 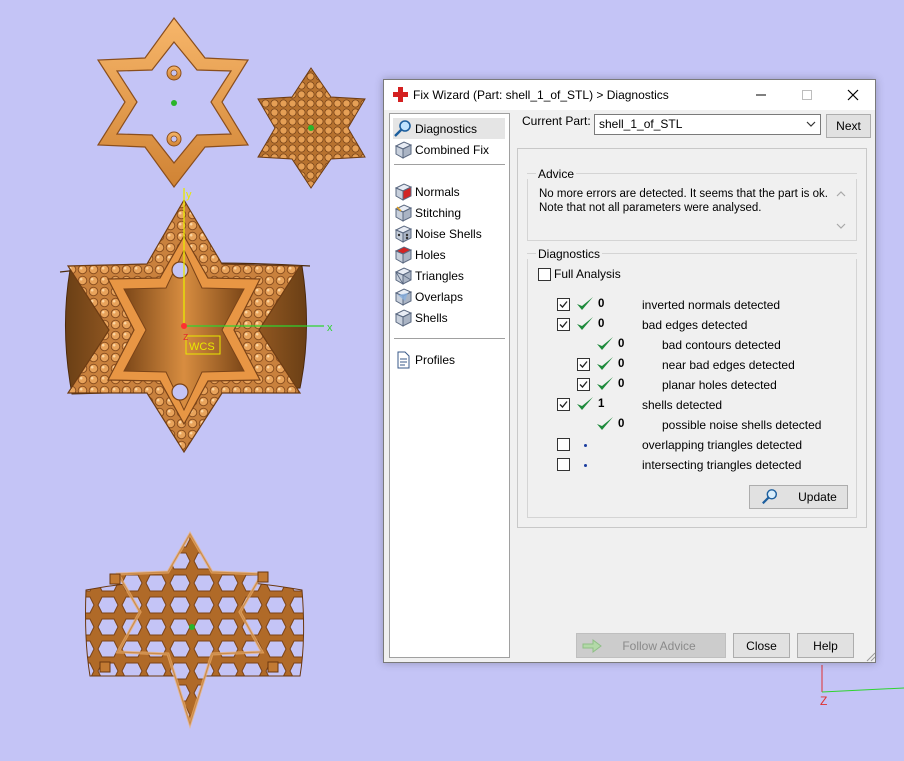 What do you see at coordinates (719, 385) in the screenshot?
I see `diagnostic-label: planar holes detected` at bounding box center [719, 385].